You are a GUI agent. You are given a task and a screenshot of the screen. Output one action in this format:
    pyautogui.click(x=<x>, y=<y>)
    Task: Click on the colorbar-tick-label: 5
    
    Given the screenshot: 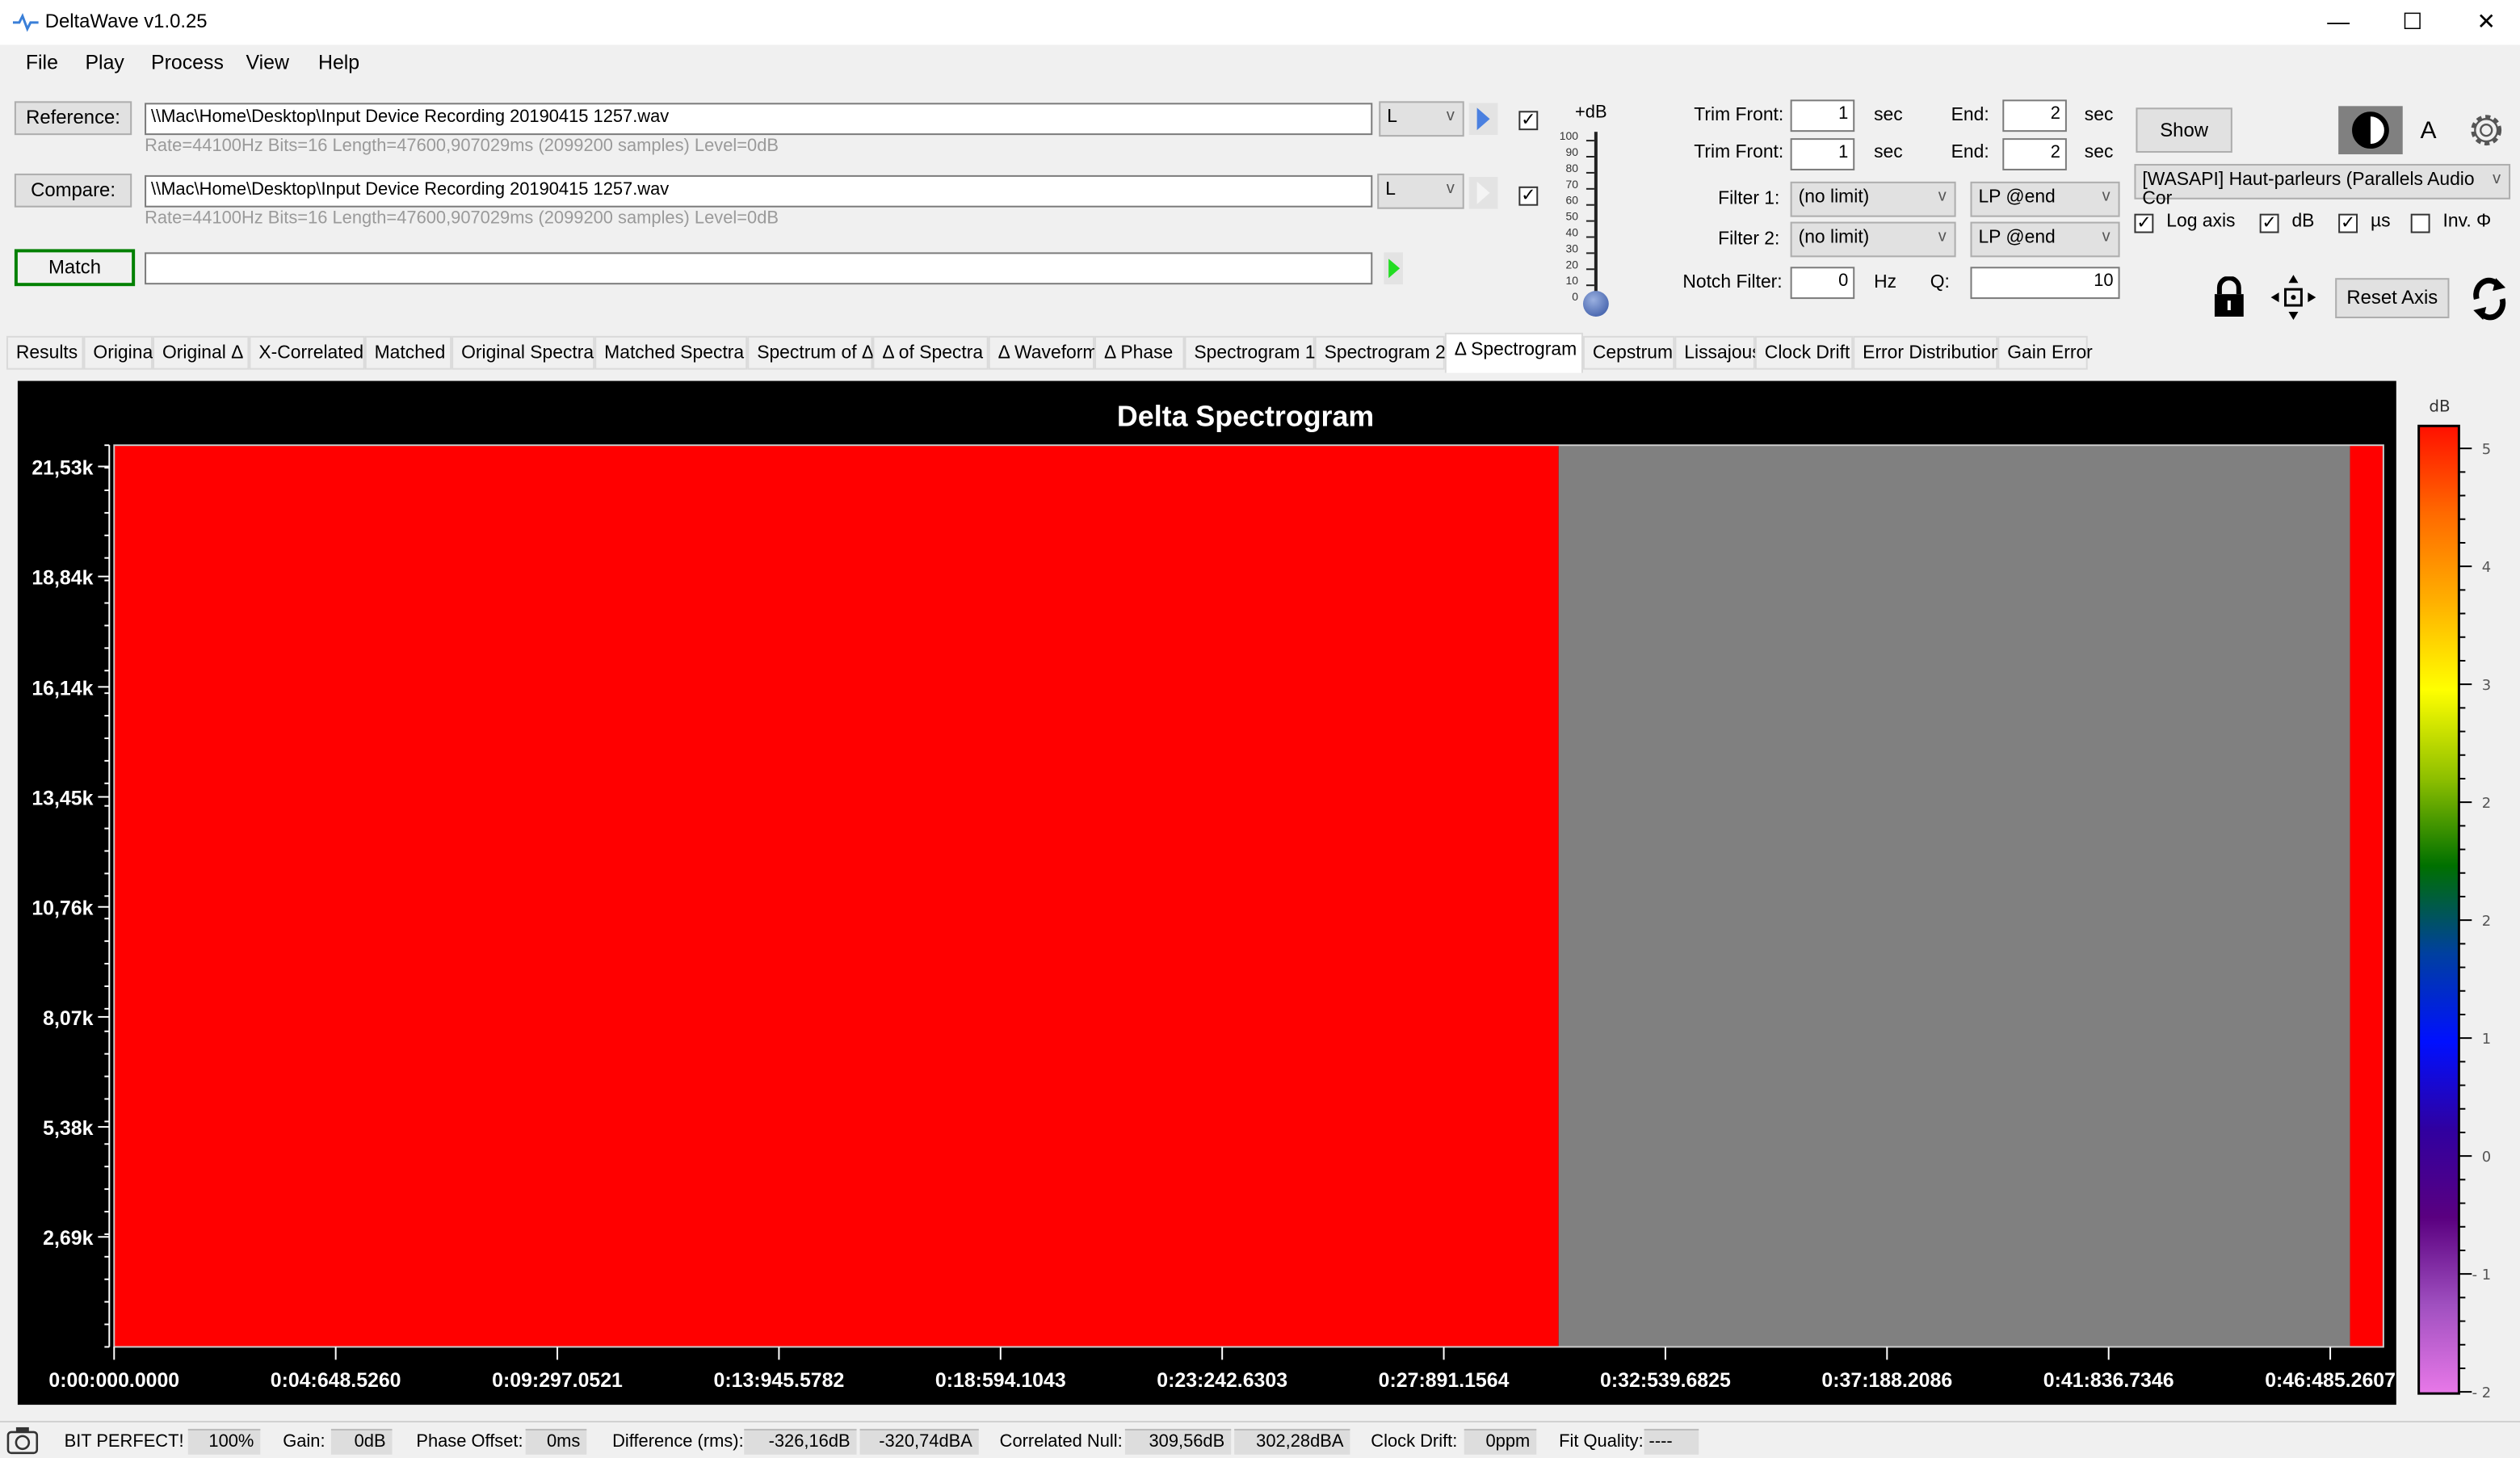 What is the action you would take?
    pyautogui.click(x=2486, y=449)
    